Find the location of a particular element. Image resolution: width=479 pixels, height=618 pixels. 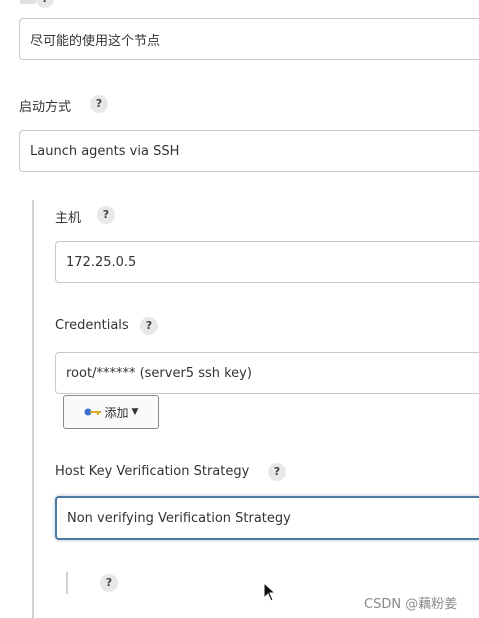

add-button-label: 添加 is located at coordinates (116, 412).